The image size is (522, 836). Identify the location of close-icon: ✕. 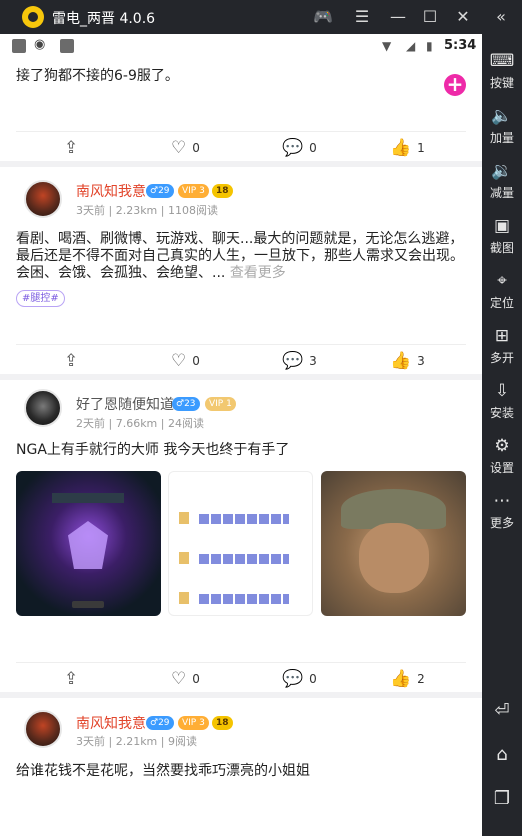
(463, 17).